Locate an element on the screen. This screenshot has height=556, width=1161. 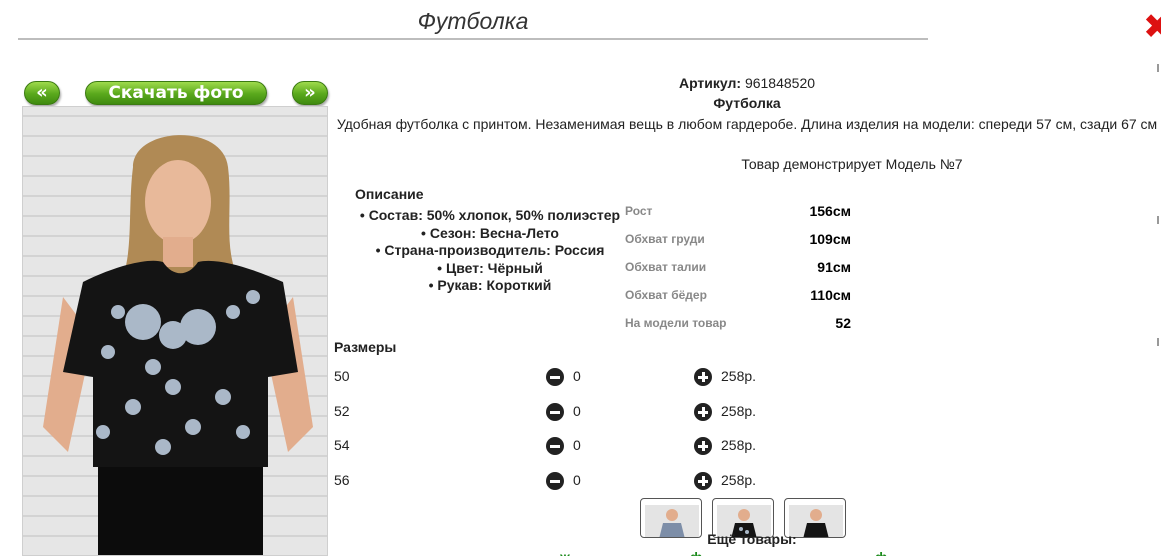
measurement-row: Обхват груди 109см is located at coordinates (740, 239).